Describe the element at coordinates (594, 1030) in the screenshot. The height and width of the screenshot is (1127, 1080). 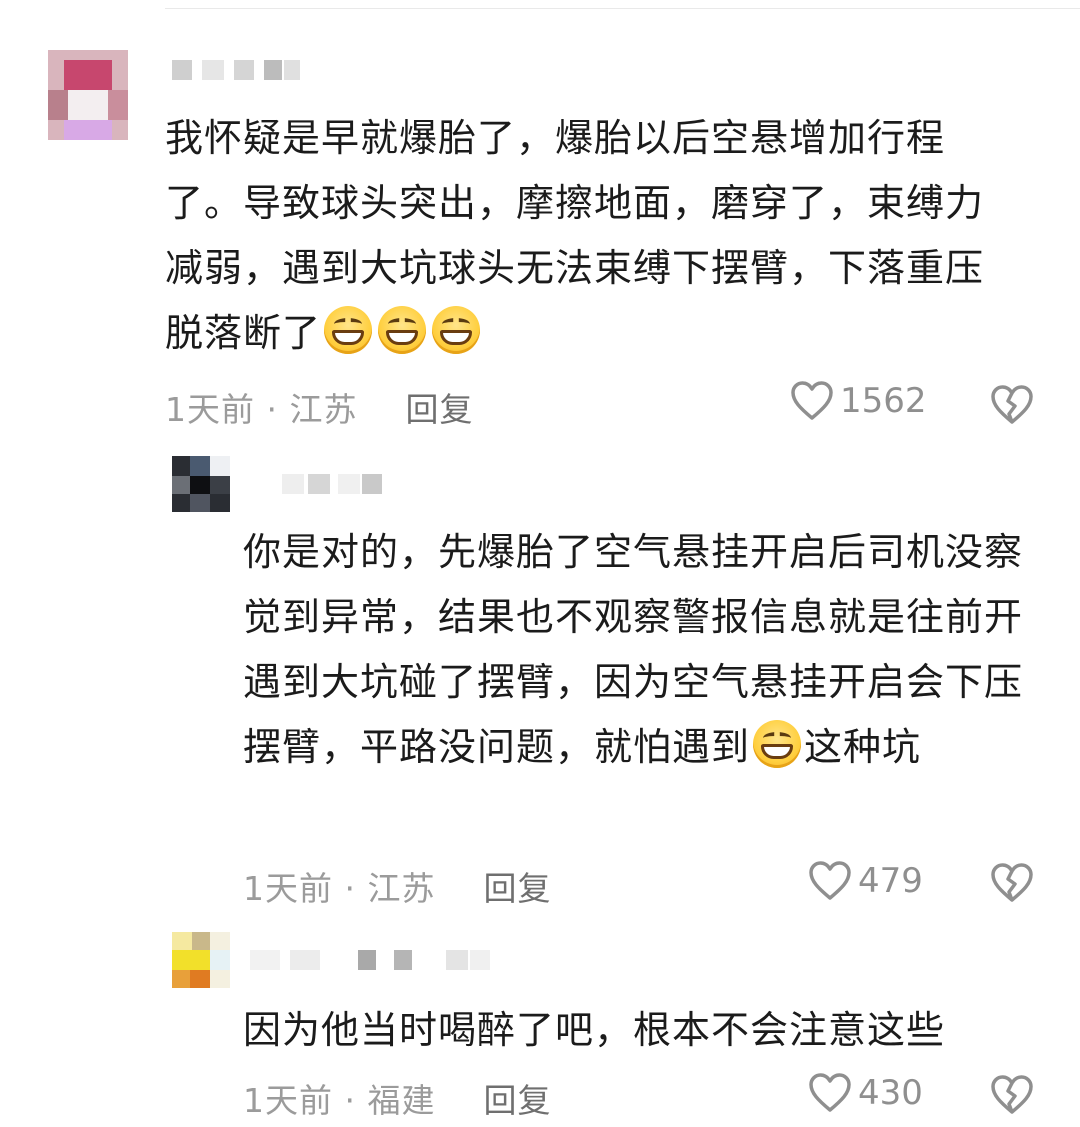
I see `comment-text: 因为他当时喝醉了吧，根本不会注意这些` at that location.